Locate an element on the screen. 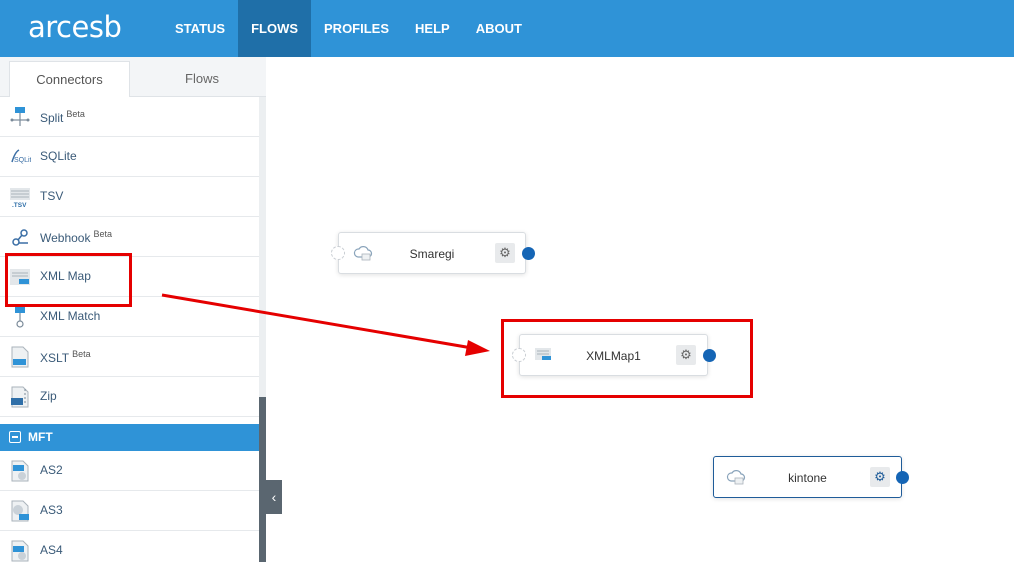  connector-item-xslt: XSLT Beta is located at coordinates (129, 357).